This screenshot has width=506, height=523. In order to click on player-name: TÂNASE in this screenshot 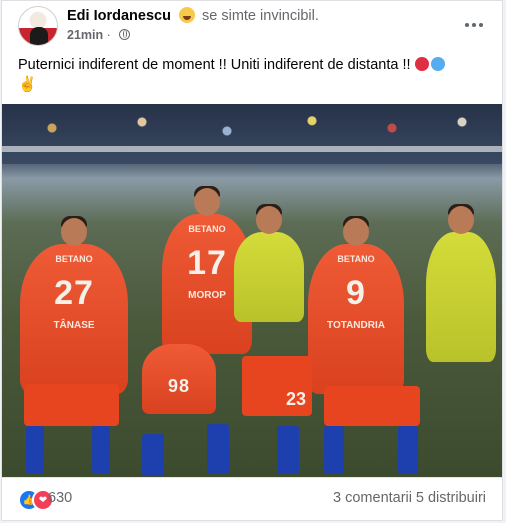, I will do `click(74, 325)`.